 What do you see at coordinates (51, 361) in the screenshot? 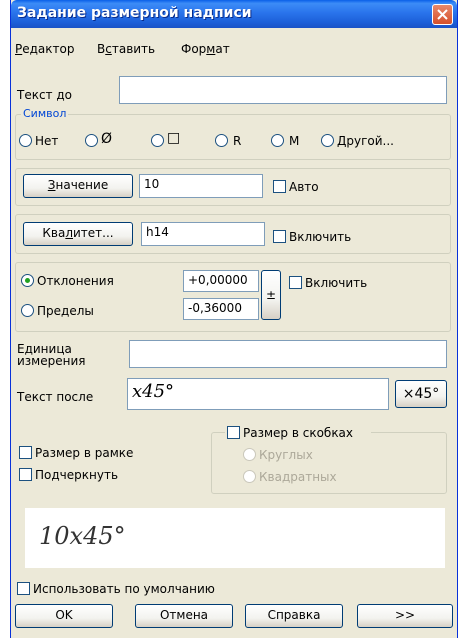
I see `unit-label-line2: измерения` at bounding box center [51, 361].